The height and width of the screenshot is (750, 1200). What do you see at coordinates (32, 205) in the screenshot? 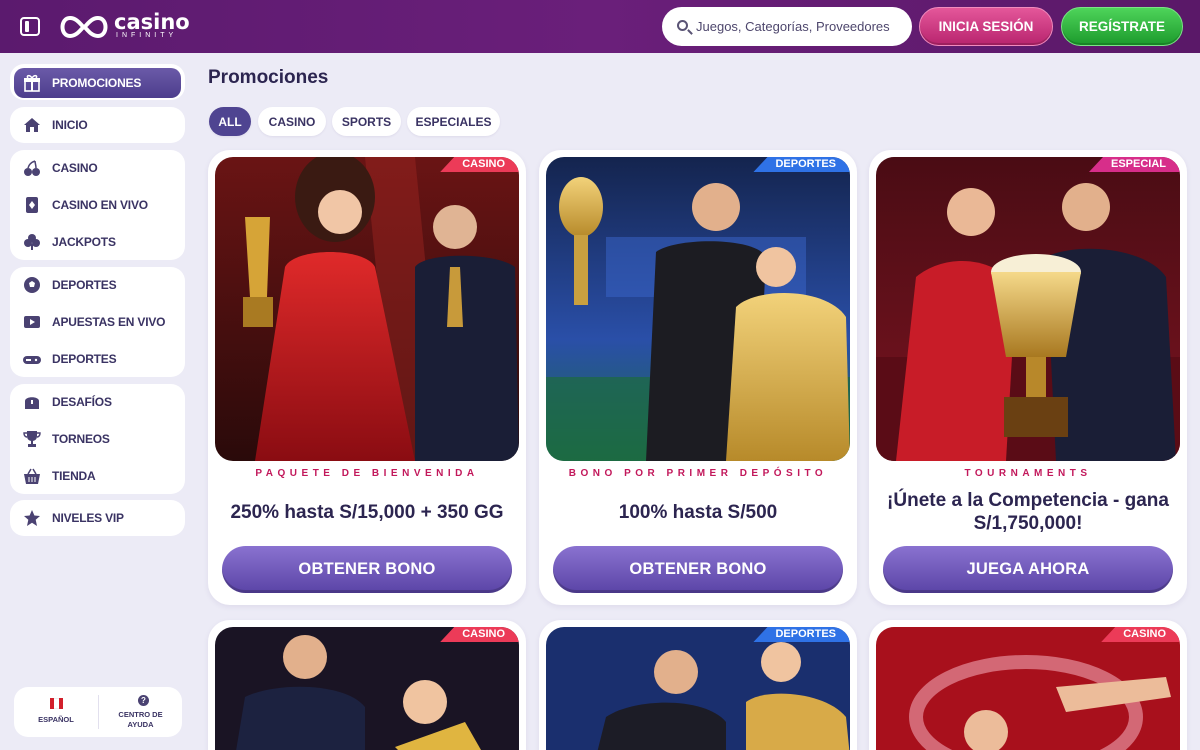
I see `playing-card-icon` at bounding box center [32, 205].